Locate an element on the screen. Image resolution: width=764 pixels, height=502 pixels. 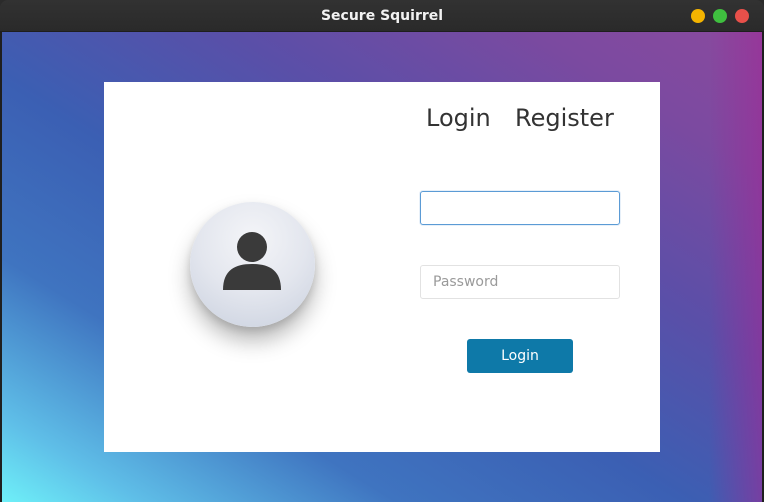
window-title: Secure Squirrel is located at coordinates (382, 16).